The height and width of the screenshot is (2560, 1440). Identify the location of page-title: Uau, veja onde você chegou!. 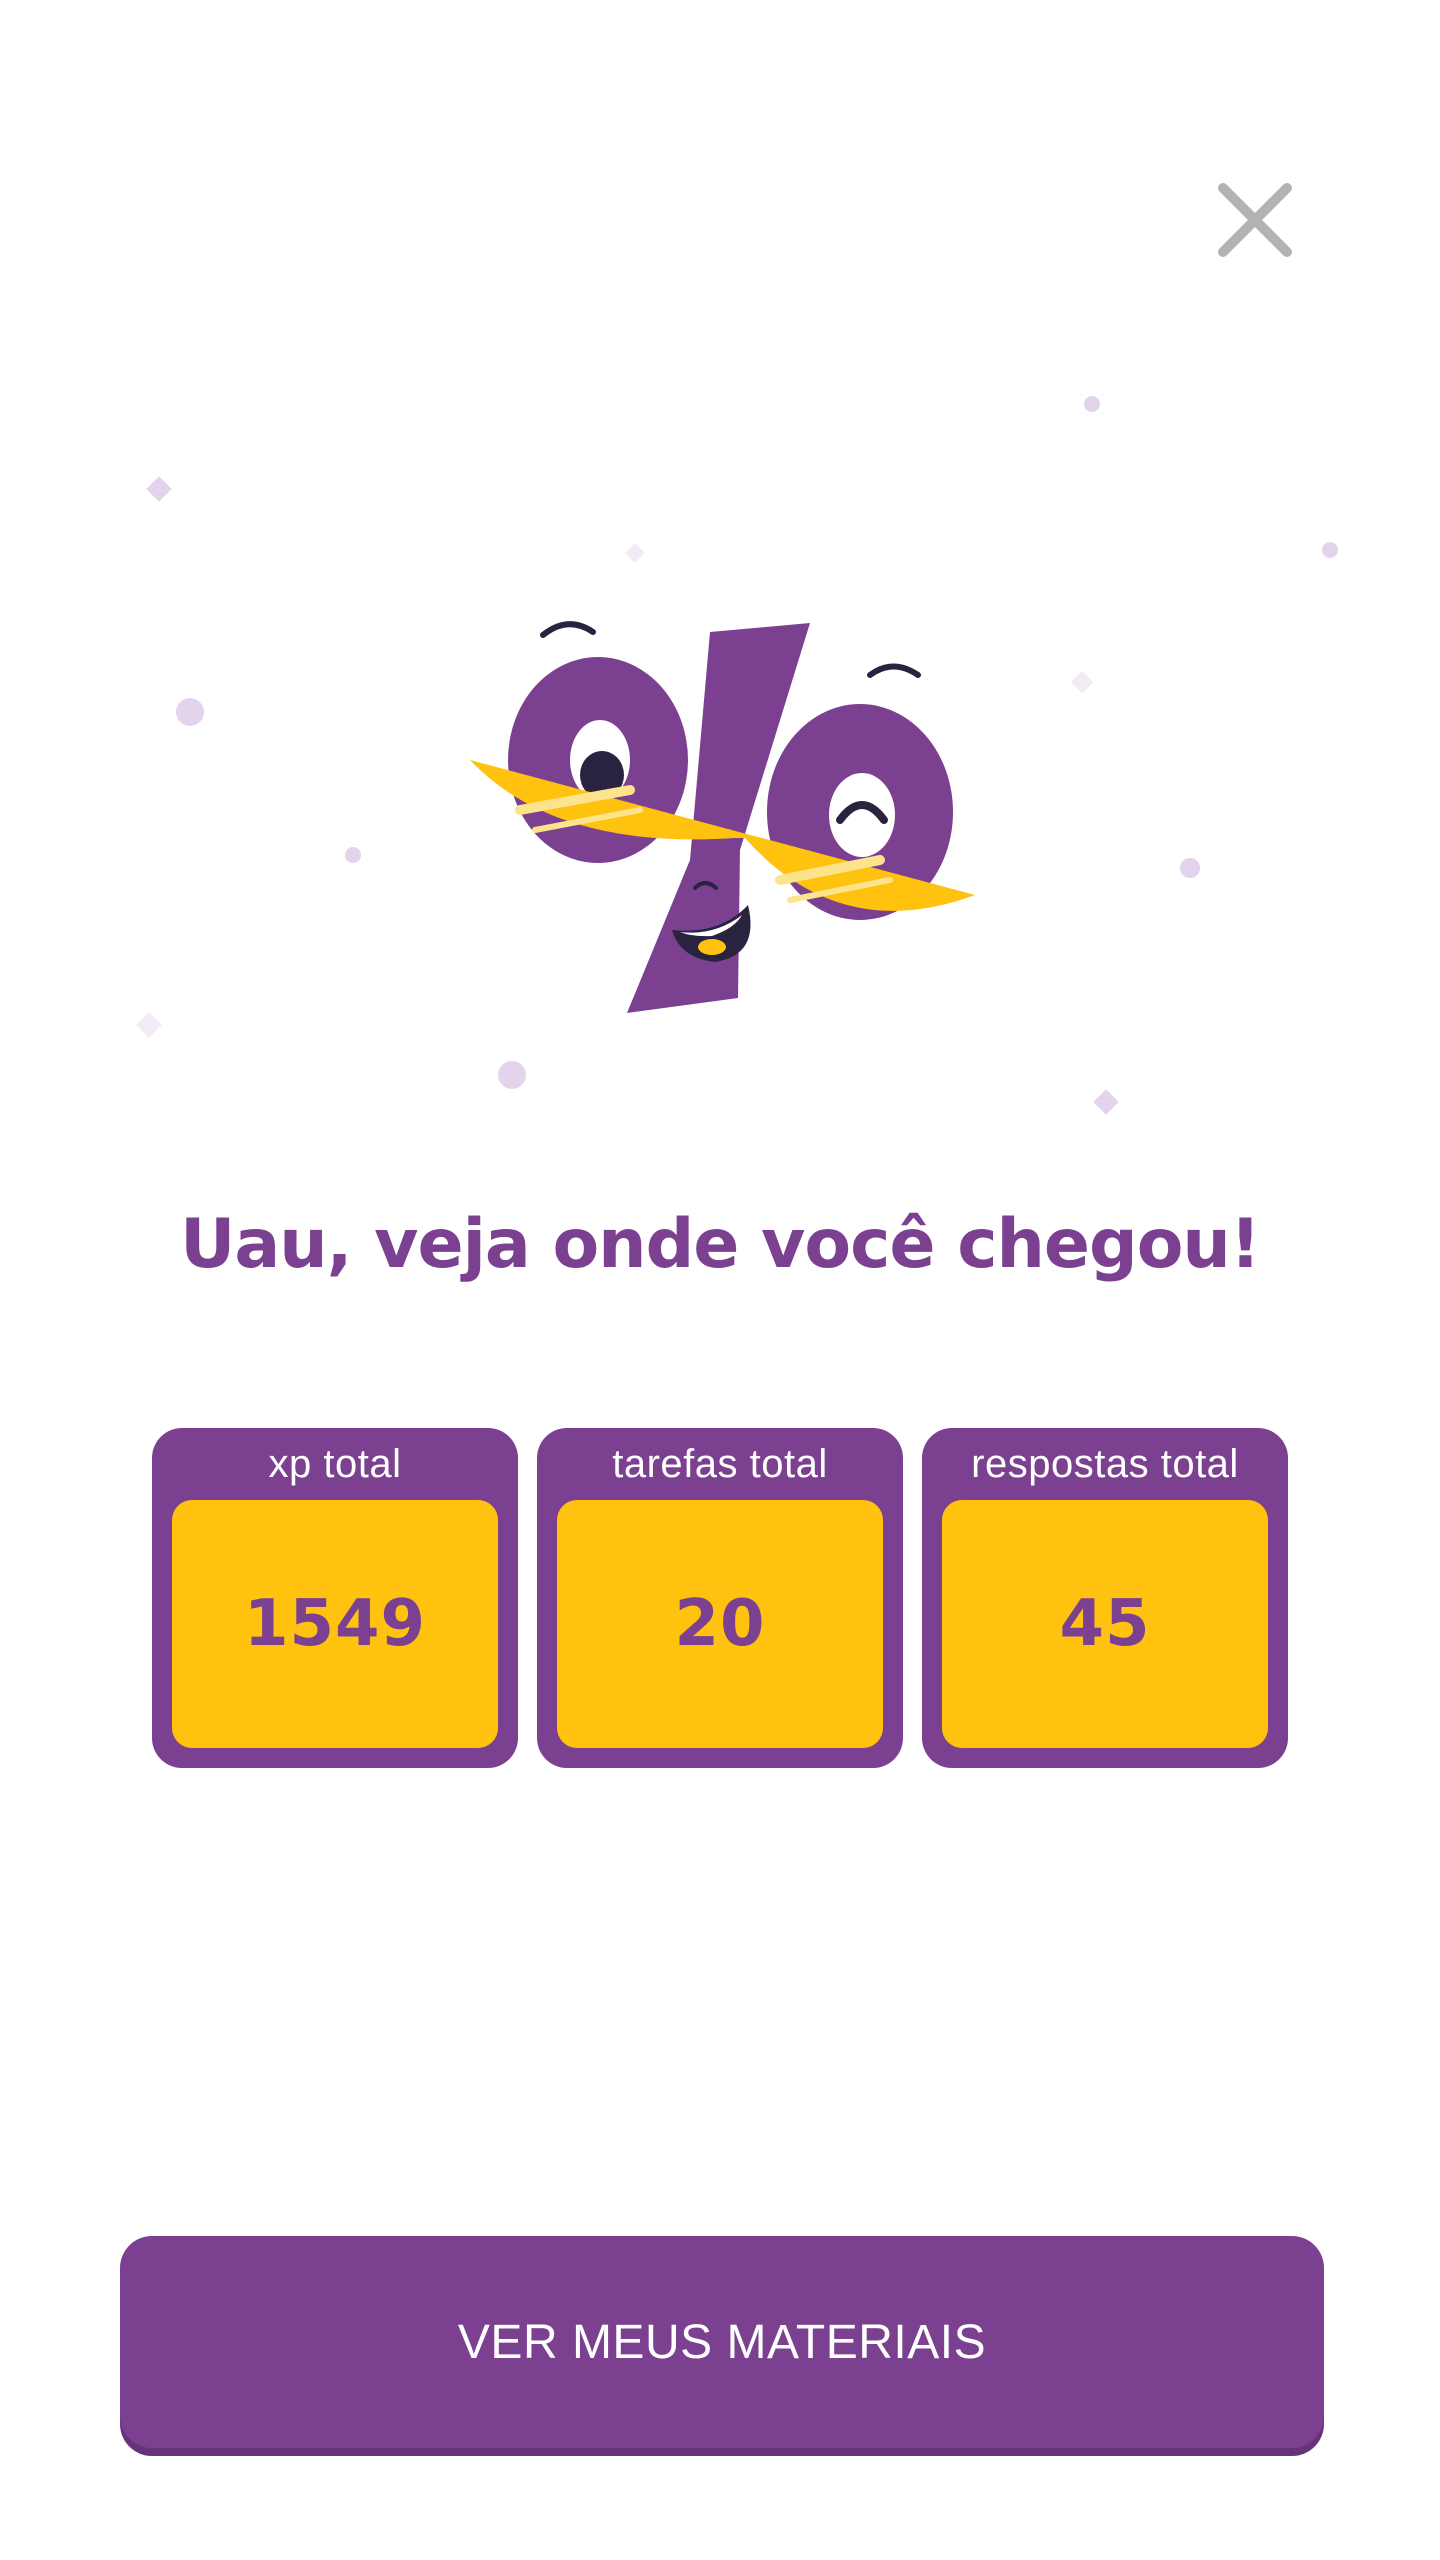
(720, 1244).